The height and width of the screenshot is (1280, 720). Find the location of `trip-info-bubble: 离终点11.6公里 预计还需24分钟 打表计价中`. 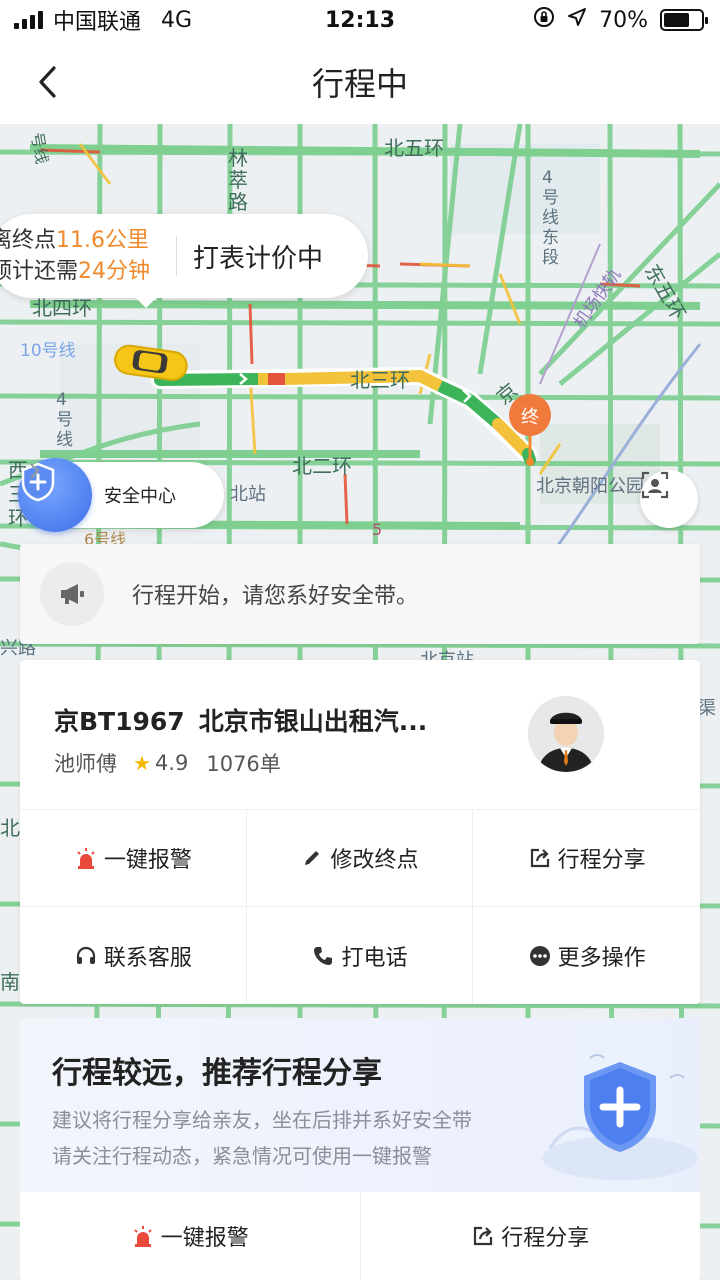

trip-info-bubble: 离终点11.6公里 预计还需24分钟 打表计价中 is located at coordinates (184, 261).